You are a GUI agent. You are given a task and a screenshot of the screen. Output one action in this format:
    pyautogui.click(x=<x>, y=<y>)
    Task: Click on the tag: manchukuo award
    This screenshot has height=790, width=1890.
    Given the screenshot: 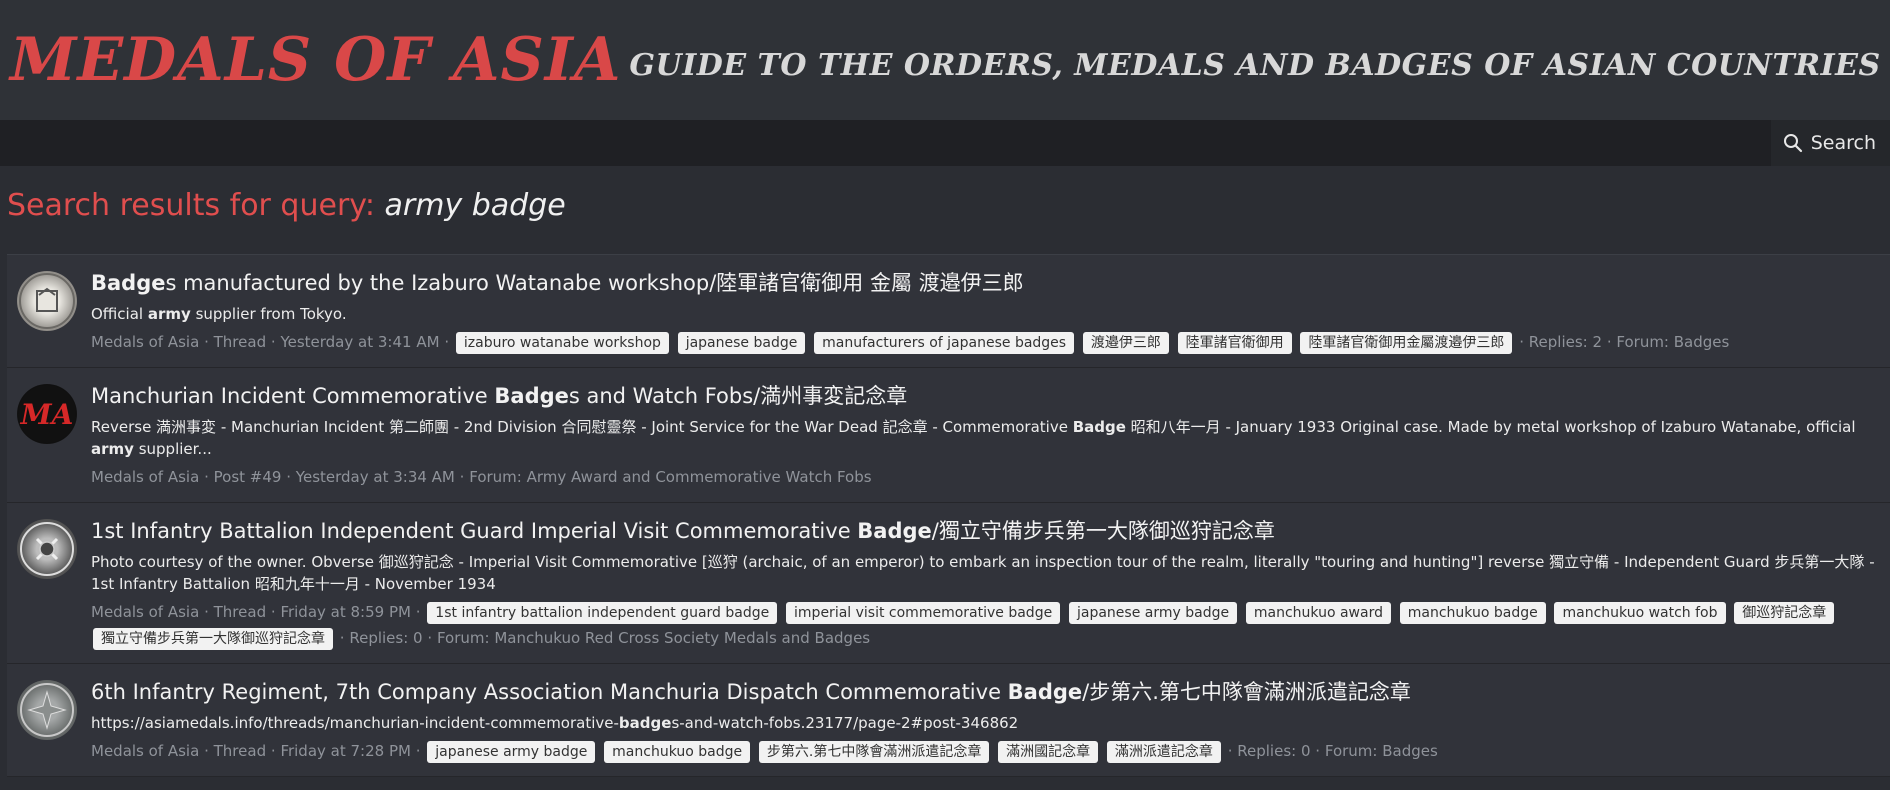 What is the action you would take?
    pyautogui.click(x=1318, y=613)
    